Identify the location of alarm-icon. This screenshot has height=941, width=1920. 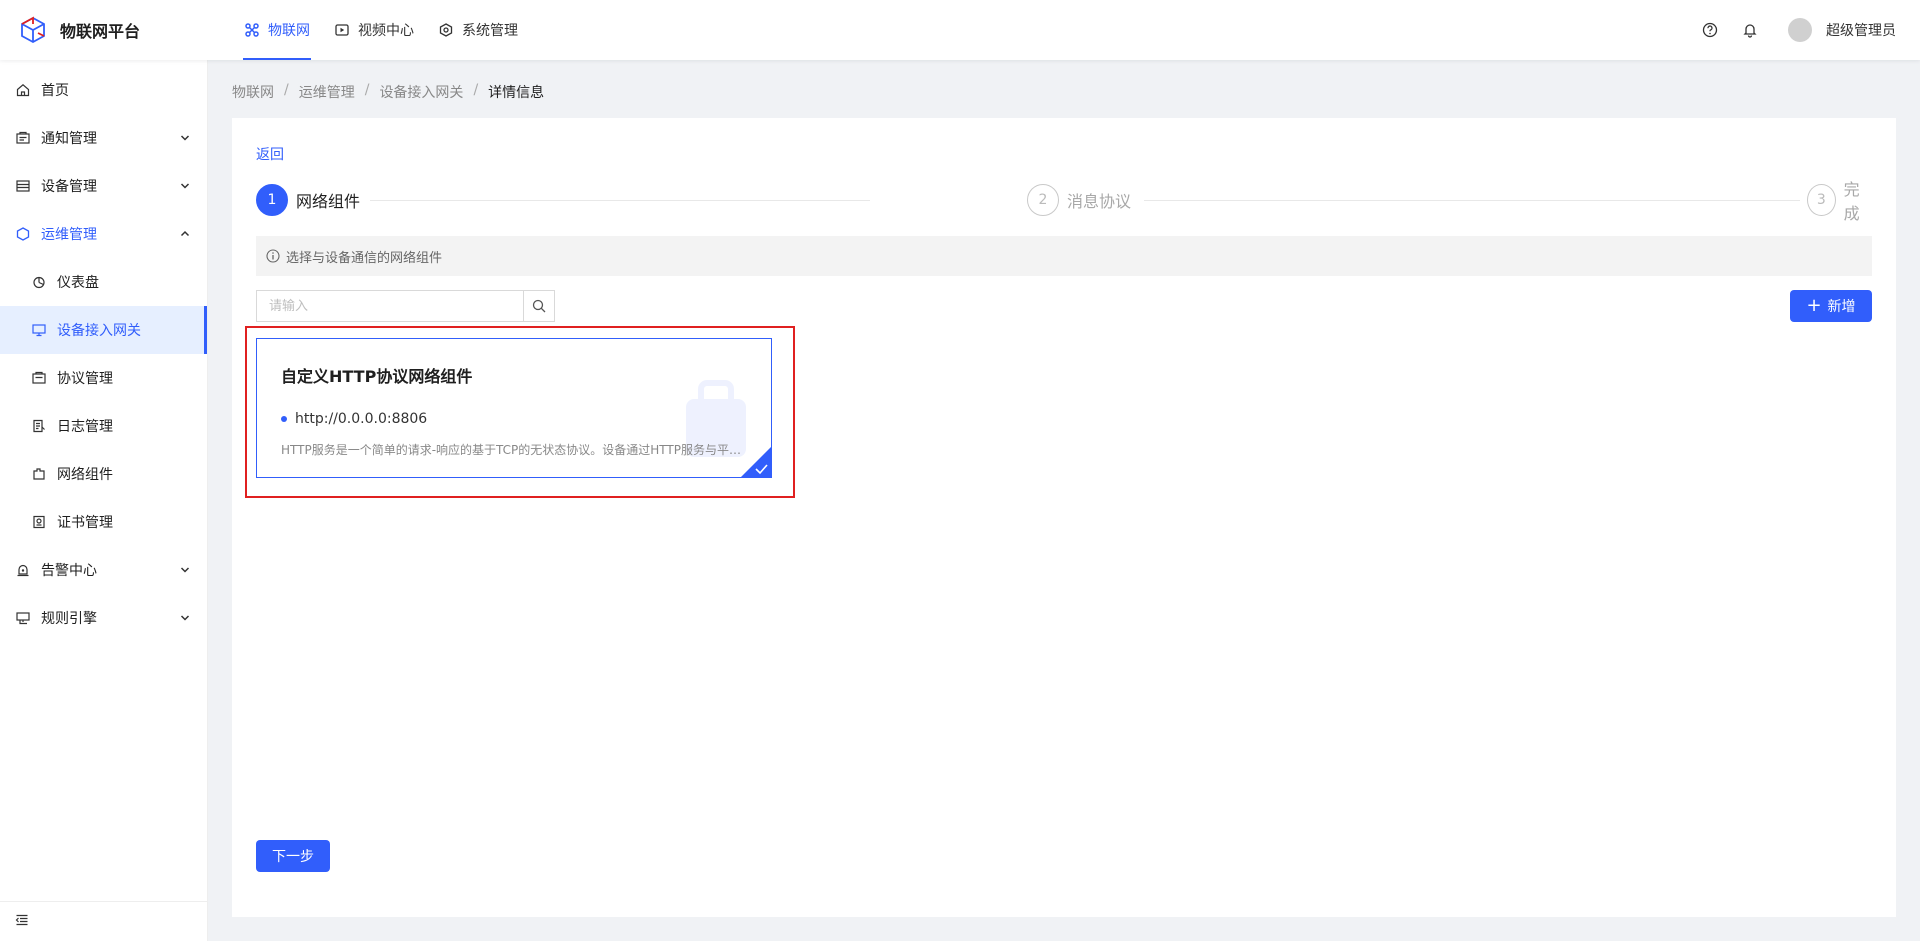
(23, 570).